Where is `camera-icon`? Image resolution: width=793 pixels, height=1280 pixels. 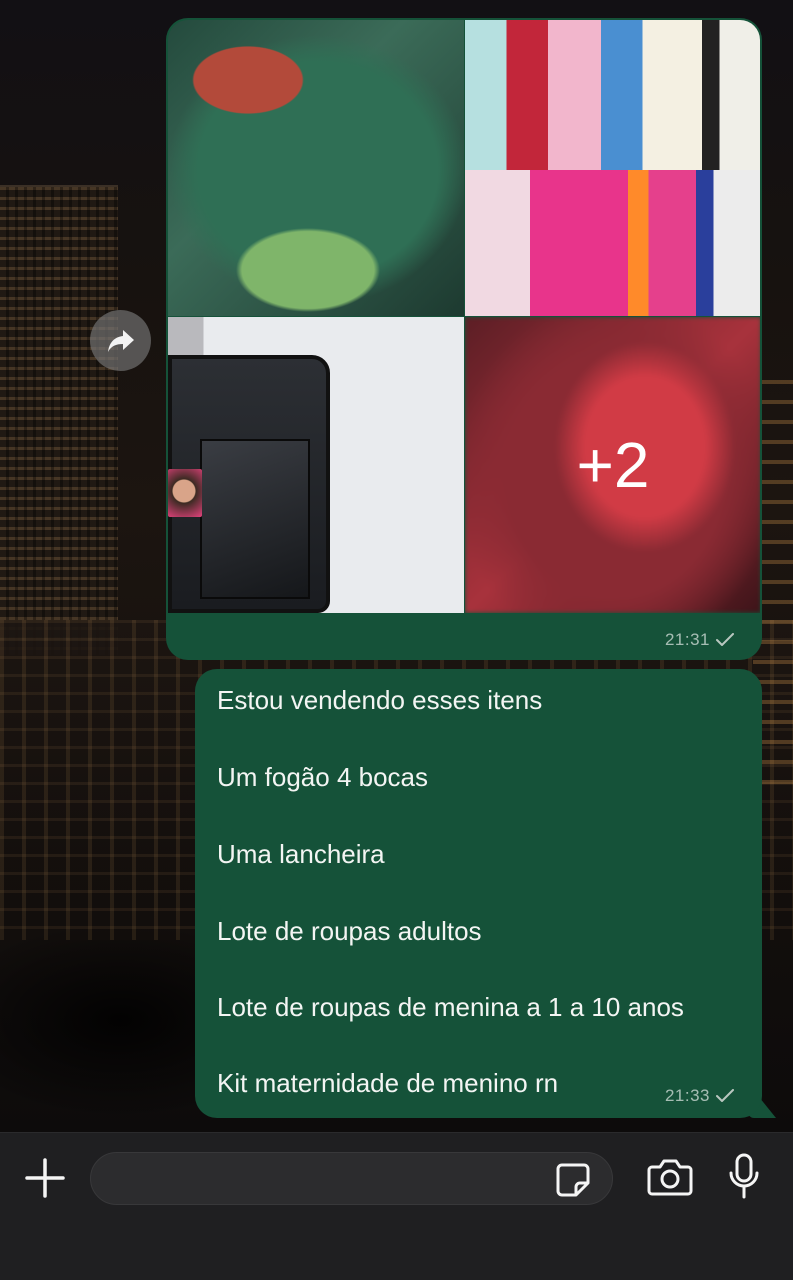 camera-icon is located at coordinates (670, 1177).